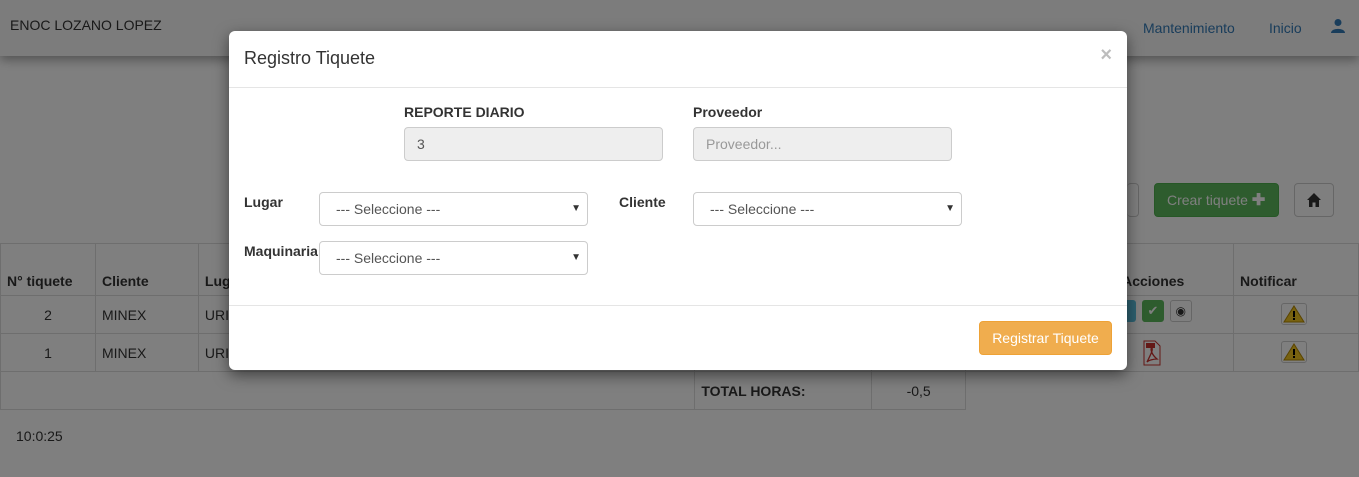  What do you see at coordinates (464, 112) in the screenshot?
I see `reporte-label: REPORTE DIARIO` at bounding box center [464, 112].